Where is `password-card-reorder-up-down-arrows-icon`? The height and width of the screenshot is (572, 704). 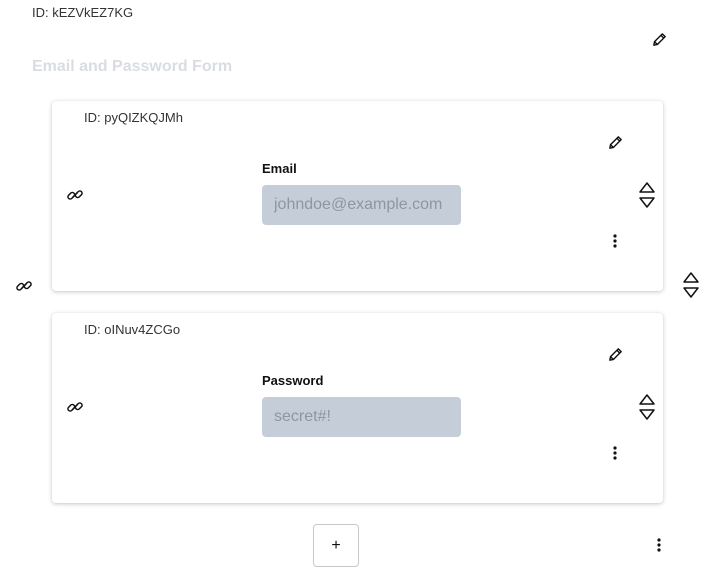
password-card-reorder-up-down-arrows-icon is located at coordinates (647, 407).